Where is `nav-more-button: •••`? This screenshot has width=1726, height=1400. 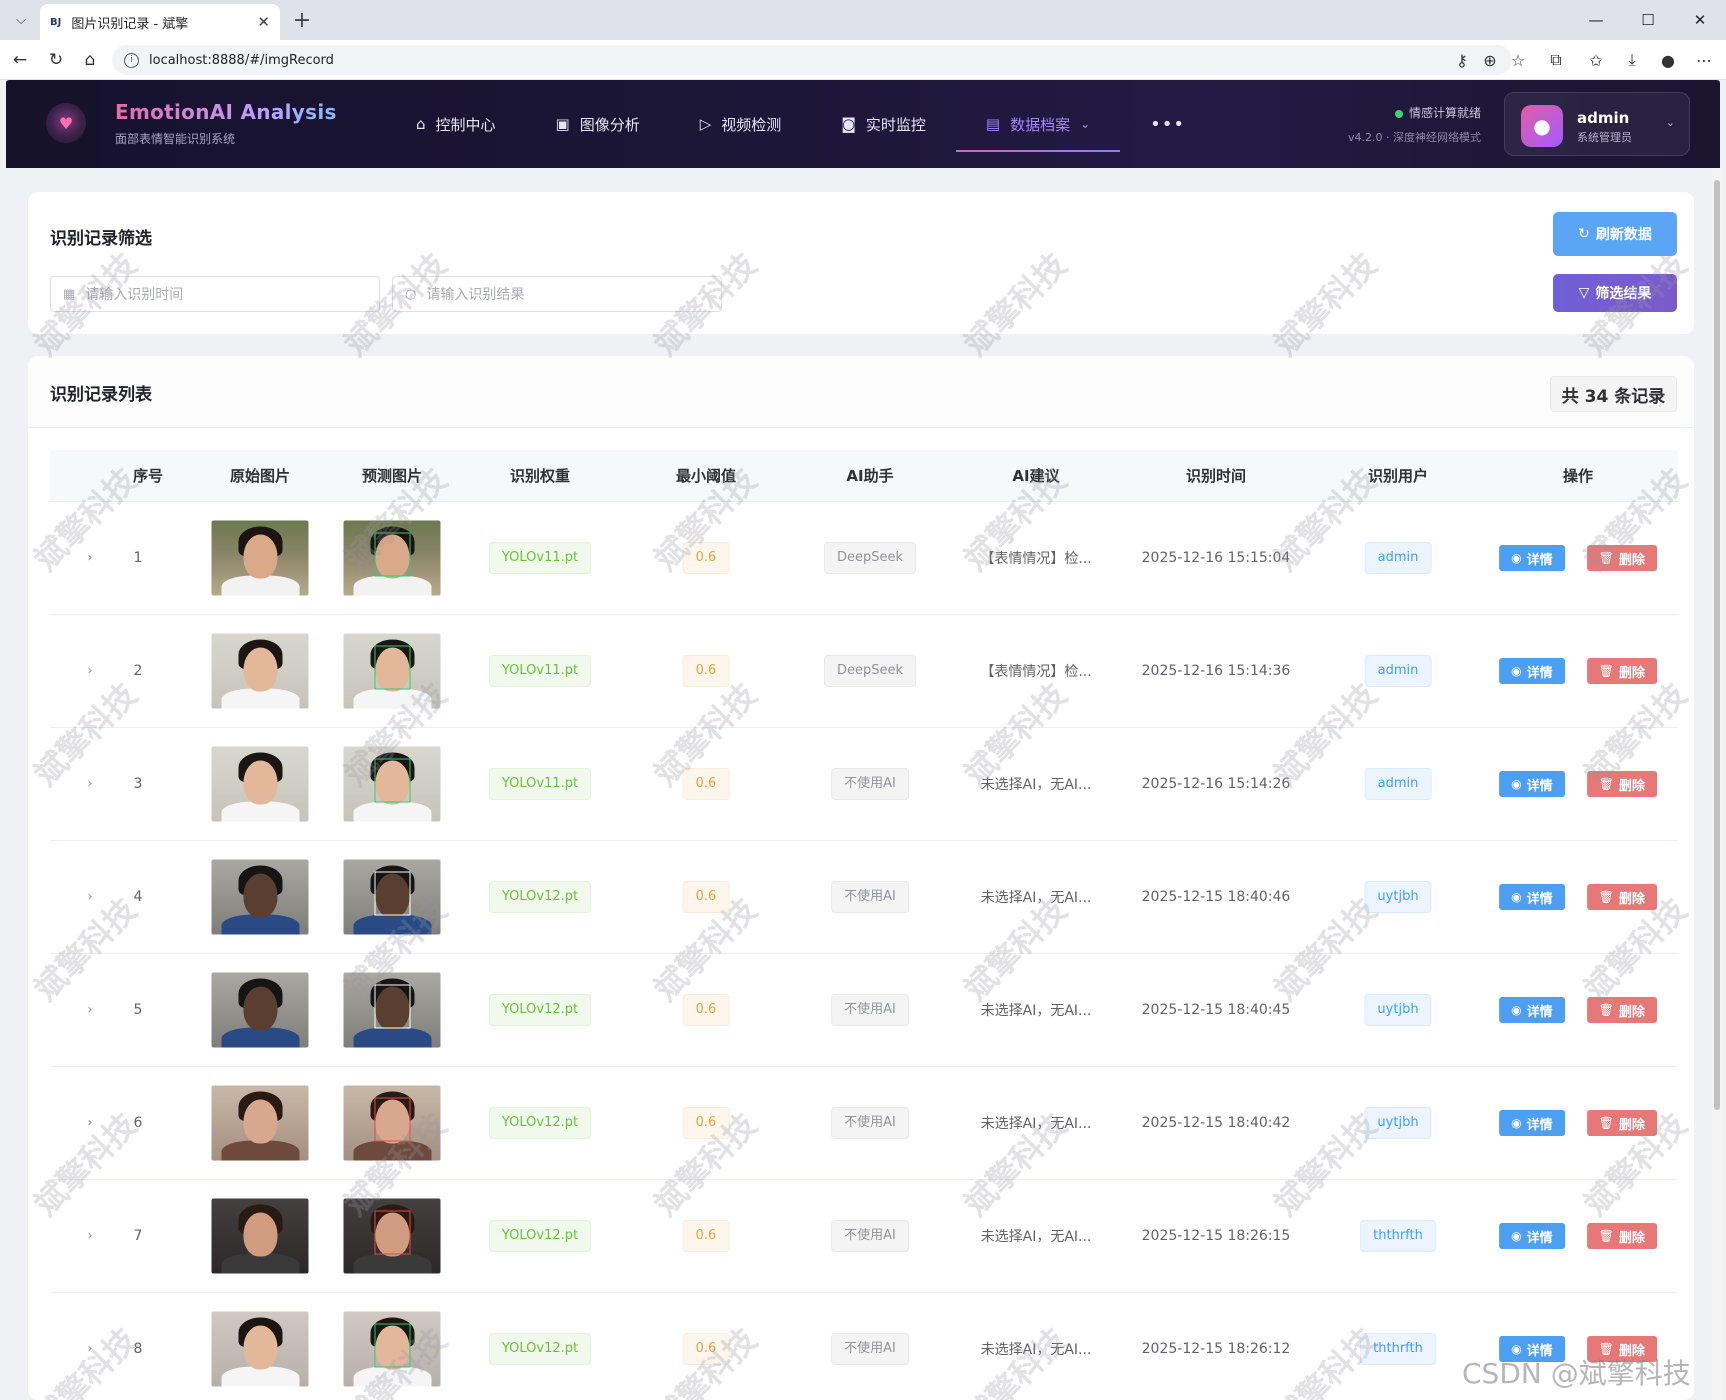
nav-more-button: ••• is located at coordinates (1167, 124).